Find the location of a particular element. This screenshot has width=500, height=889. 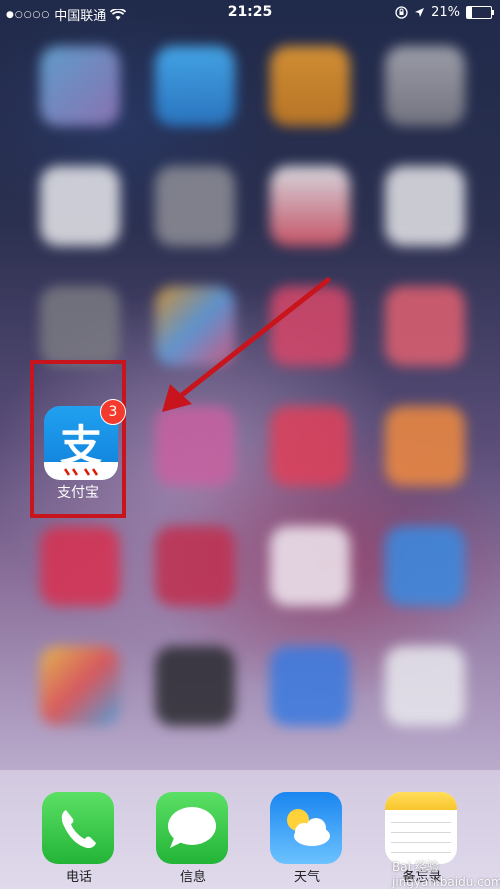

dock-label: 电话 is located at coordinates (78, 877).